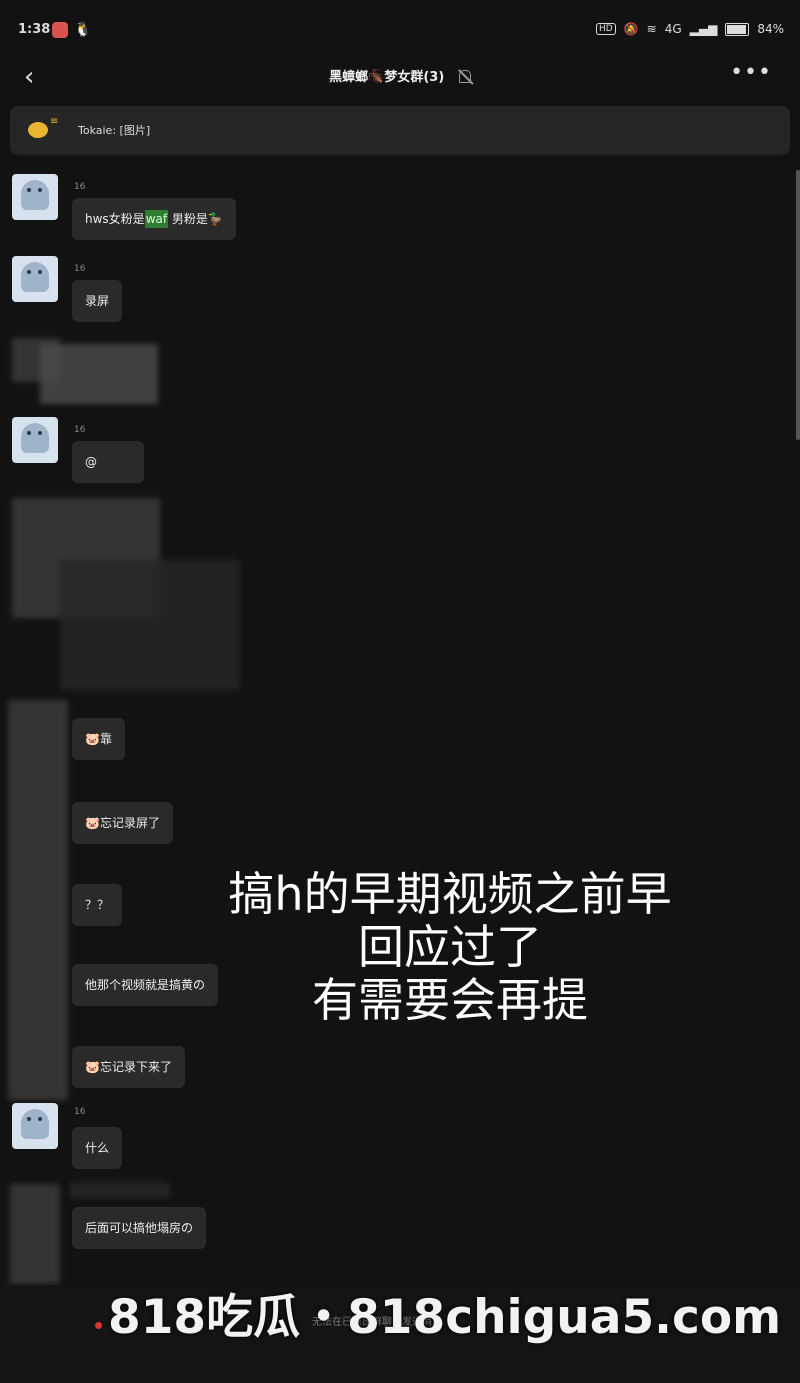  Describe the element at coordinates (195, 219) in the screenshot. I see `message-text: 男粉是🦆` at that location.